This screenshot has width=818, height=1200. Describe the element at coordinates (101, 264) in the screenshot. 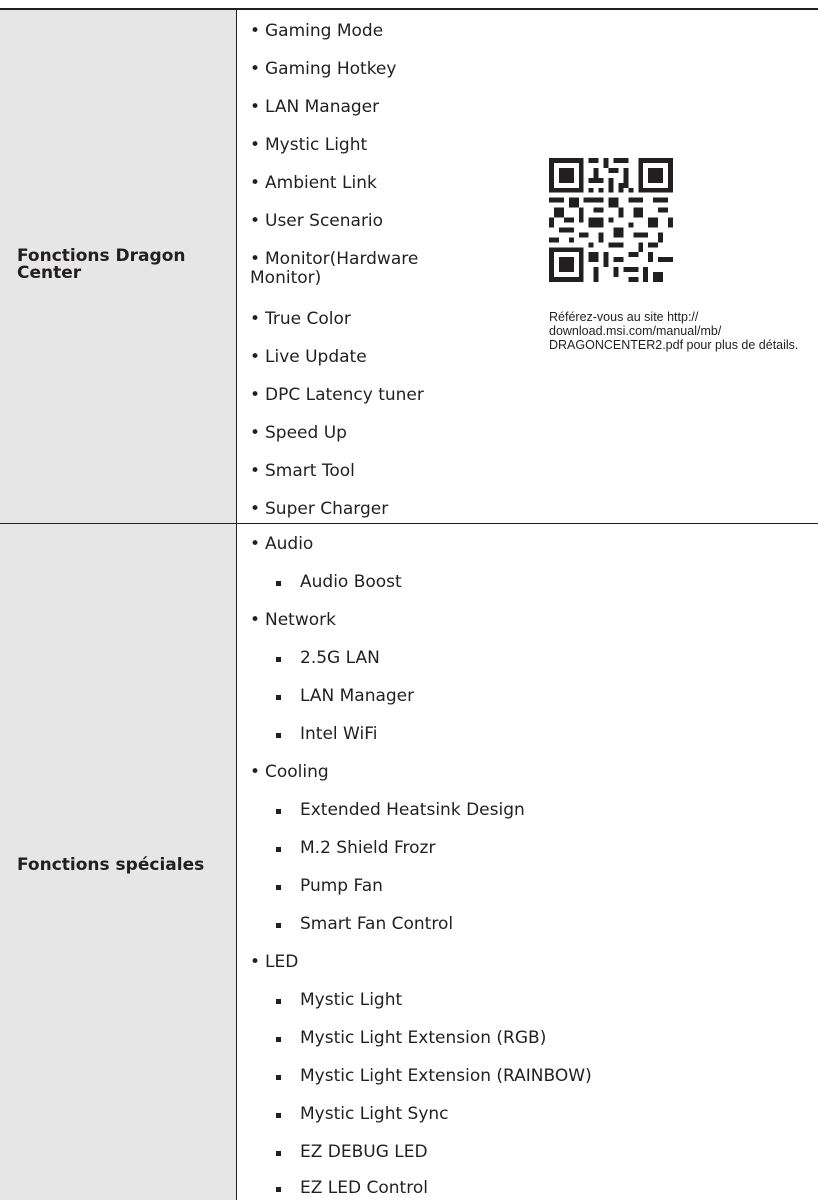

I see `dragon-center-label: Fonctions Dragon Center` at that location.